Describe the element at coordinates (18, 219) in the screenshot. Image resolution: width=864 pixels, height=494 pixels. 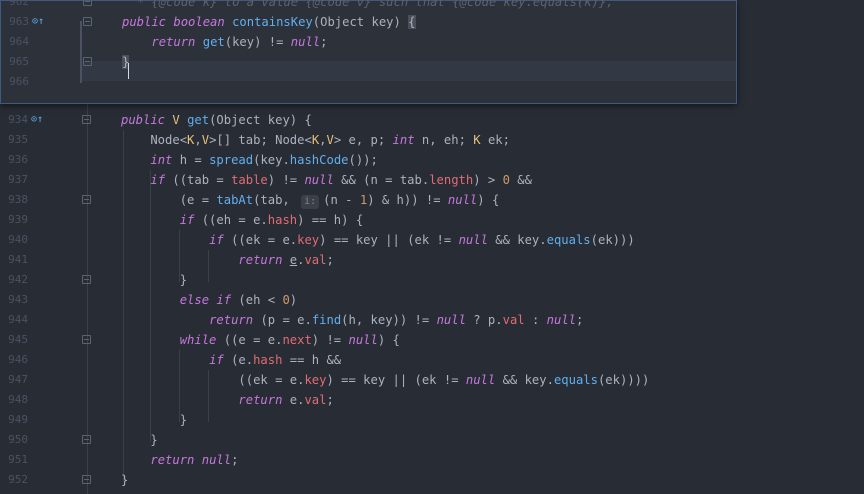
I see `line-number: 939` at that location.